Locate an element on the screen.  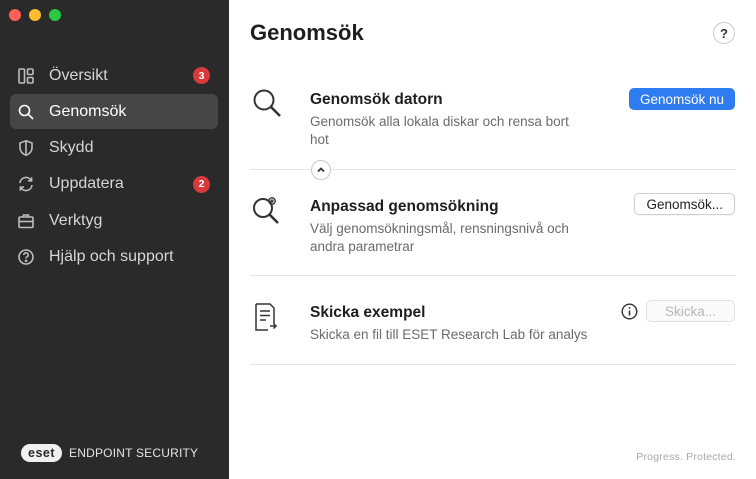
sidebar-item-hjalp-och-support: Hjälp och support is located at coordinates (114, 256).